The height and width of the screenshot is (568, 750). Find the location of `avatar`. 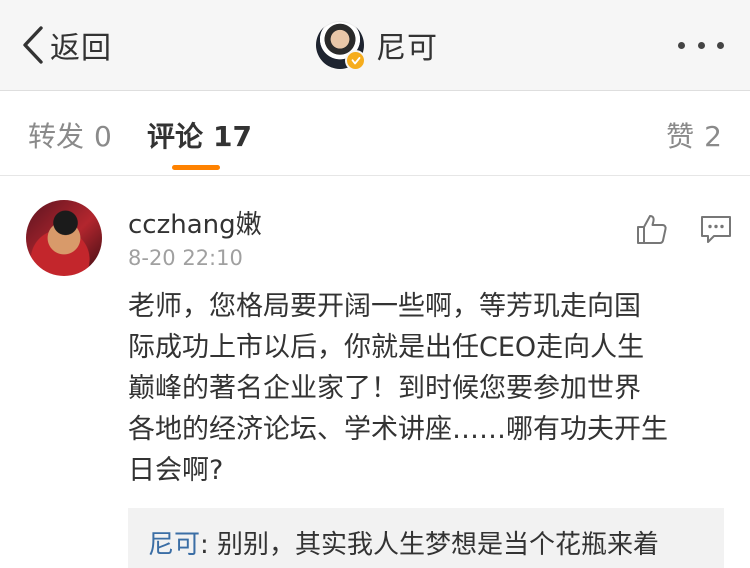

avatar is located at coordinates (341, 46).